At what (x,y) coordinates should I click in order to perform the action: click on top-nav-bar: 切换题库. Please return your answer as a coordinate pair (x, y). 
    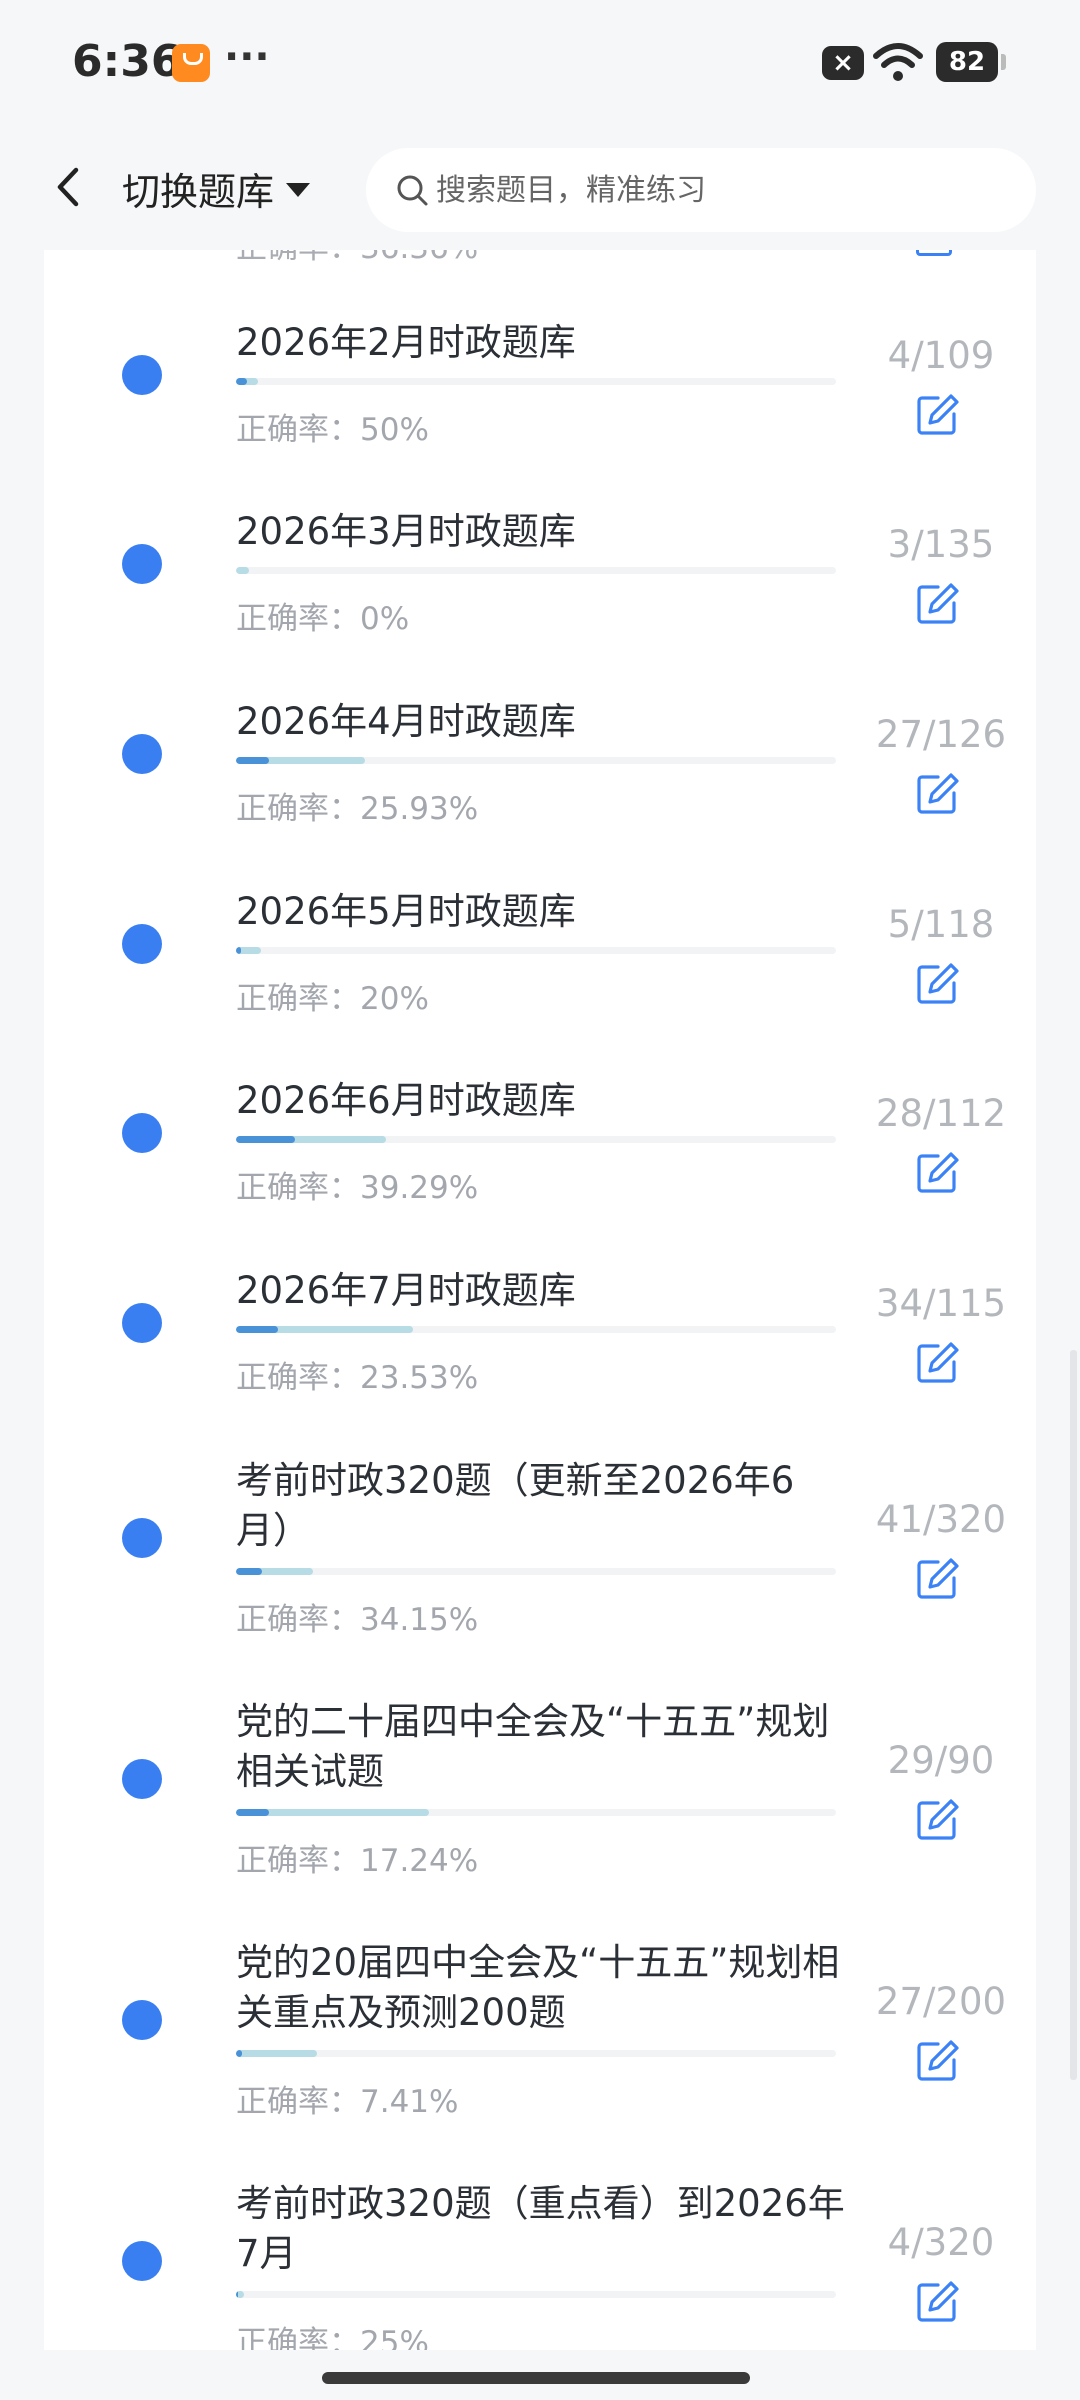
    Looking at the image, I should click on (540, 189).